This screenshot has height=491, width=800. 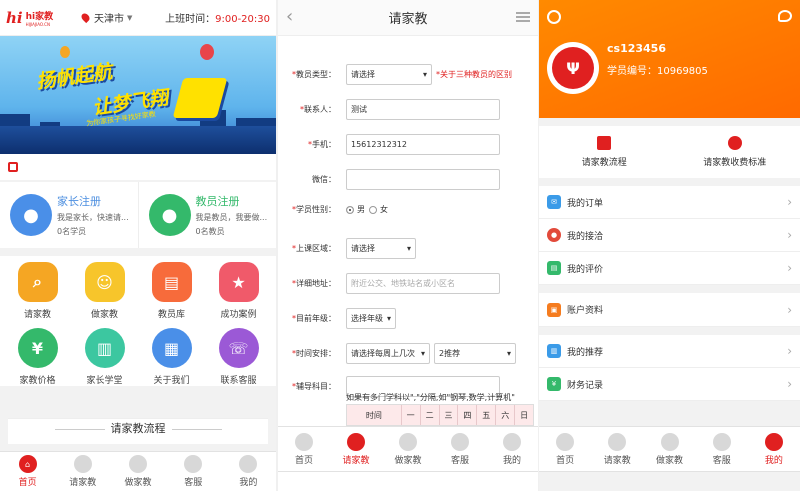 I want to click on city-selector: 天津市 ▼, so click(x=105, y=17).